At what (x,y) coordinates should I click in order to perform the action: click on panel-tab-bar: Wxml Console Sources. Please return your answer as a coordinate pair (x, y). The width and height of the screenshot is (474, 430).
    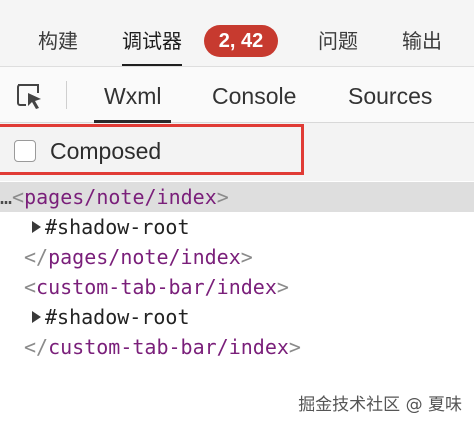
    Looking at the image, I should click on (237, 95).